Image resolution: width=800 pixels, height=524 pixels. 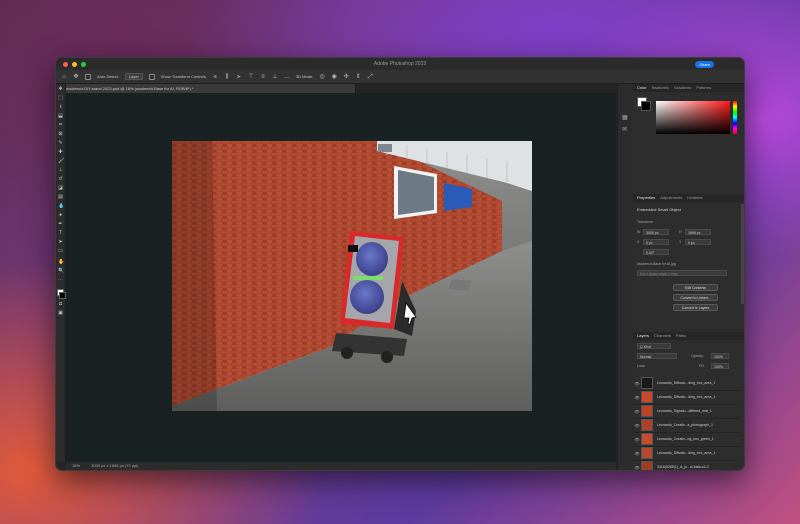 What do you see at coordinates (643, 336) in the screenshot?
I see `tab-layers: Layers` at bounding box center [643, 336].